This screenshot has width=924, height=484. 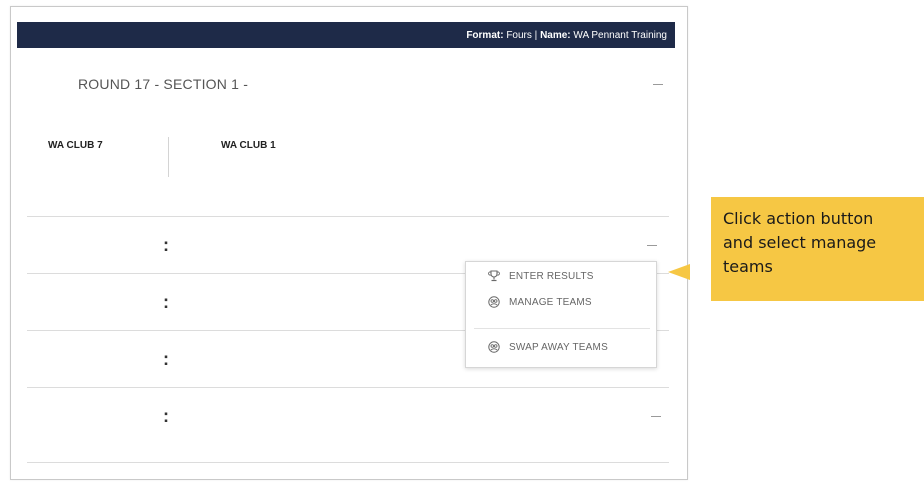 What do you see at coordinates (485, 35) in the screenshot?
I see `format-label: Format:` at bounding box center [485, 35].